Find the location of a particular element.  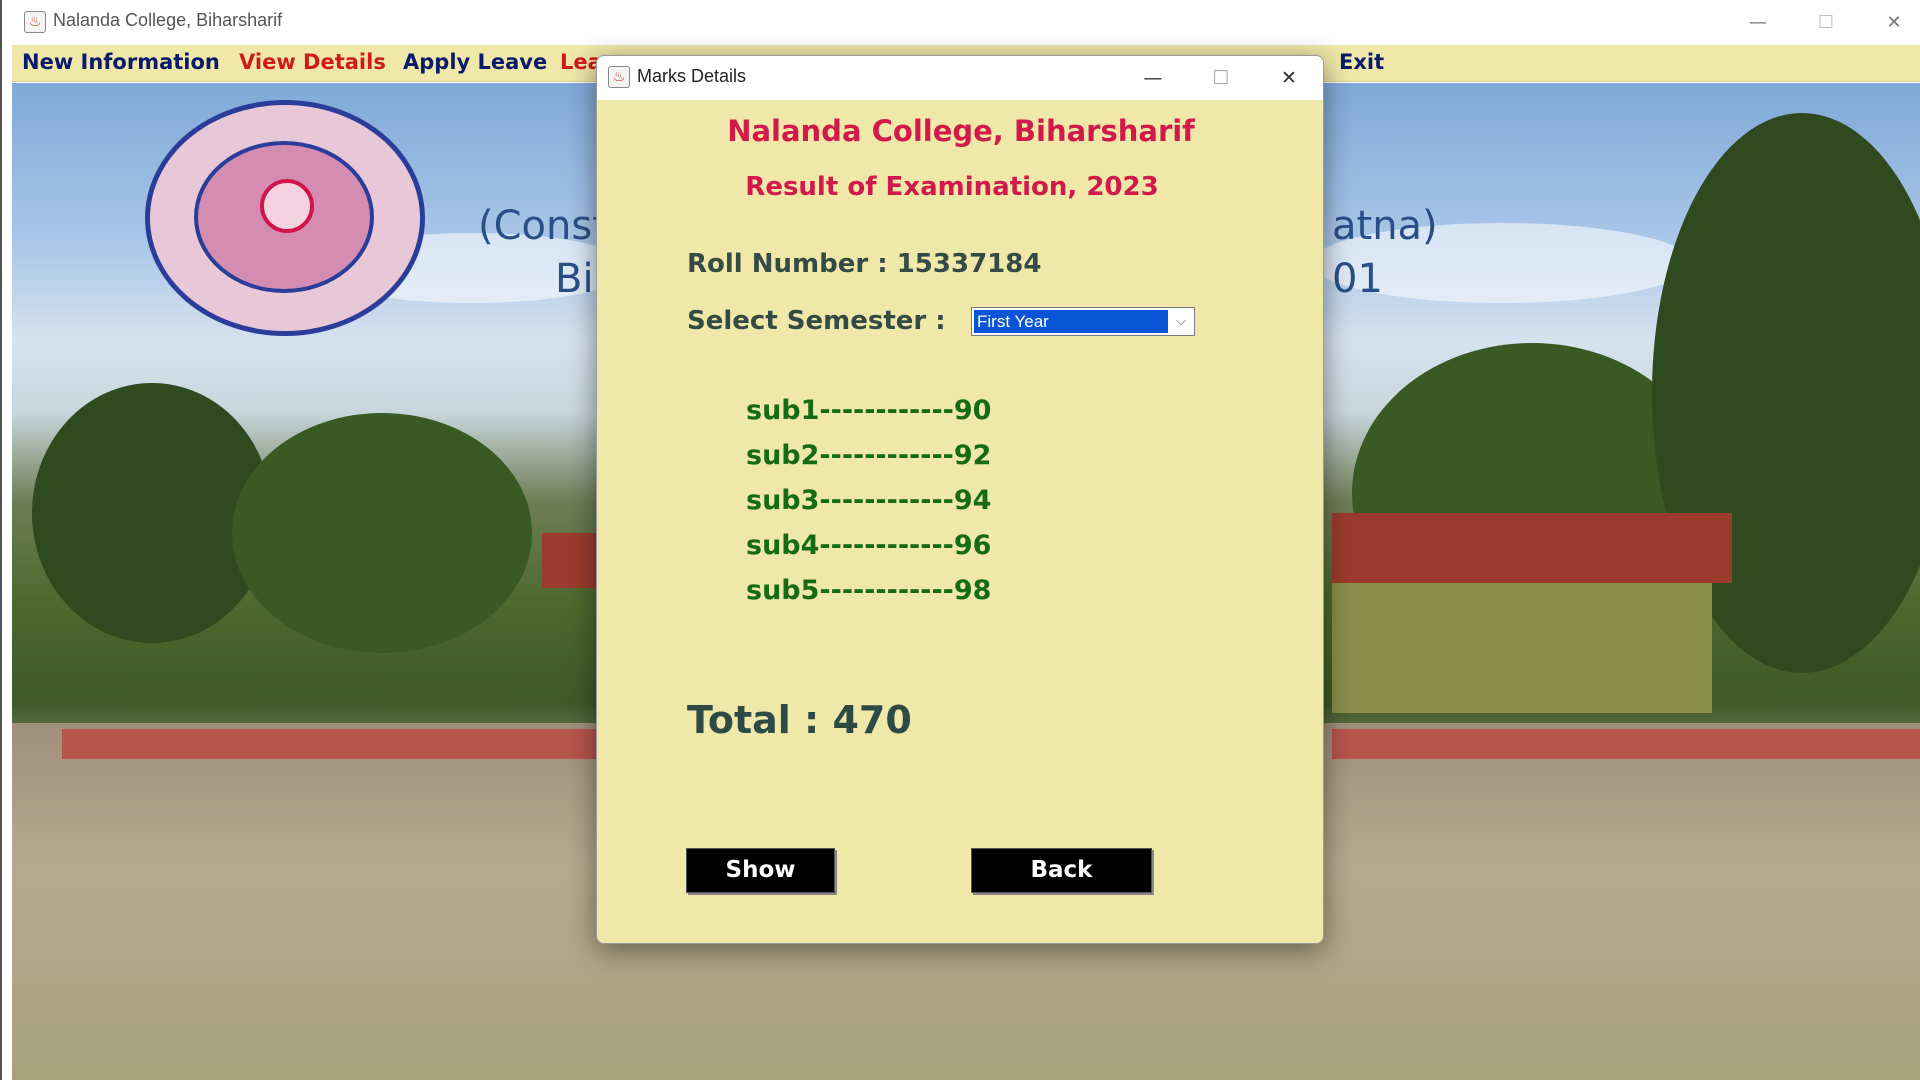

semester-selected-value: First Year is located at coordinates (1071, 321).